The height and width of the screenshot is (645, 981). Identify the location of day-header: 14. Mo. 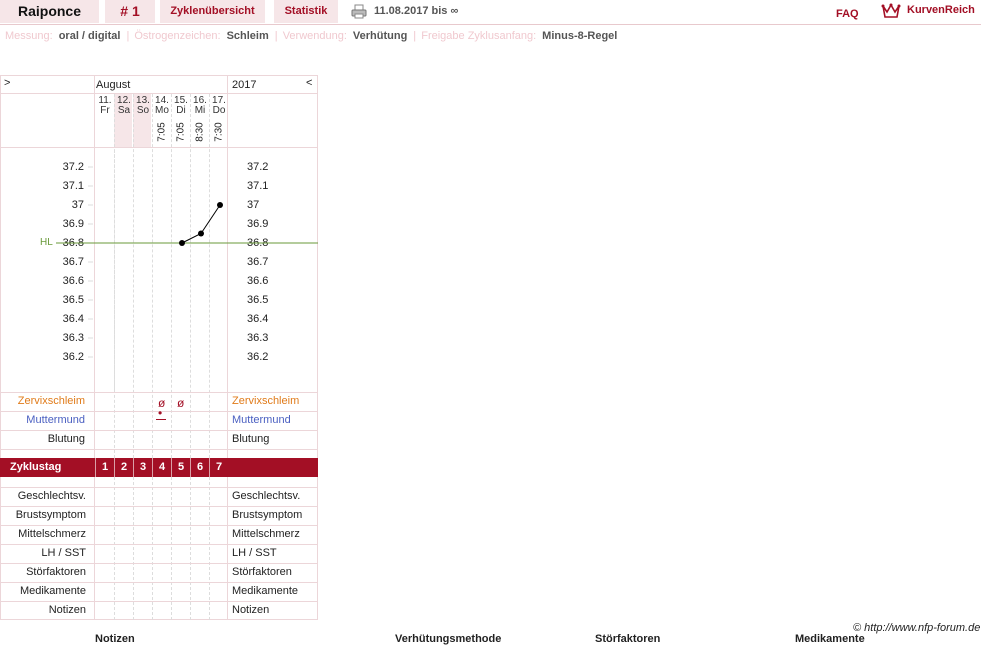
(162, 106).